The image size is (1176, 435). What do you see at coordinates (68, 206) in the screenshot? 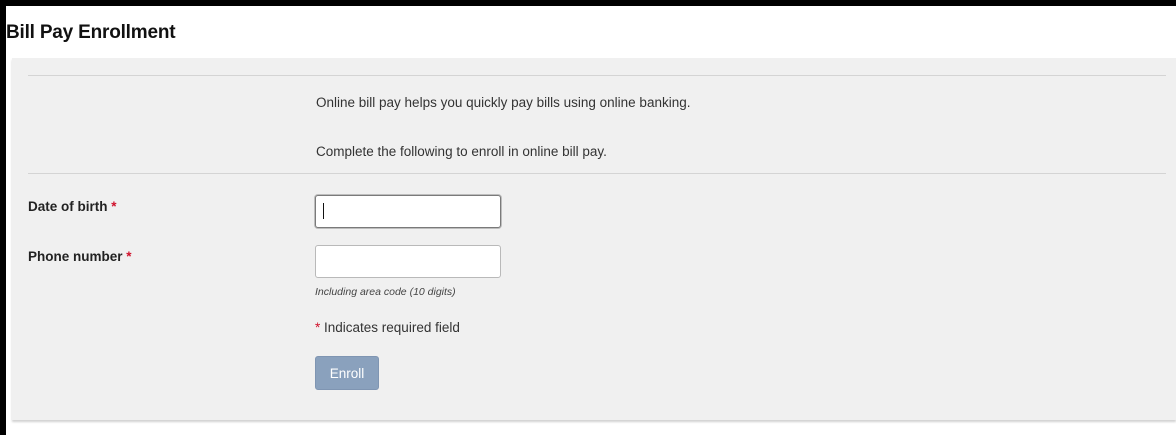
I see `date-of-birth-label-text: Date of birth` at bounding box center [68, 206].